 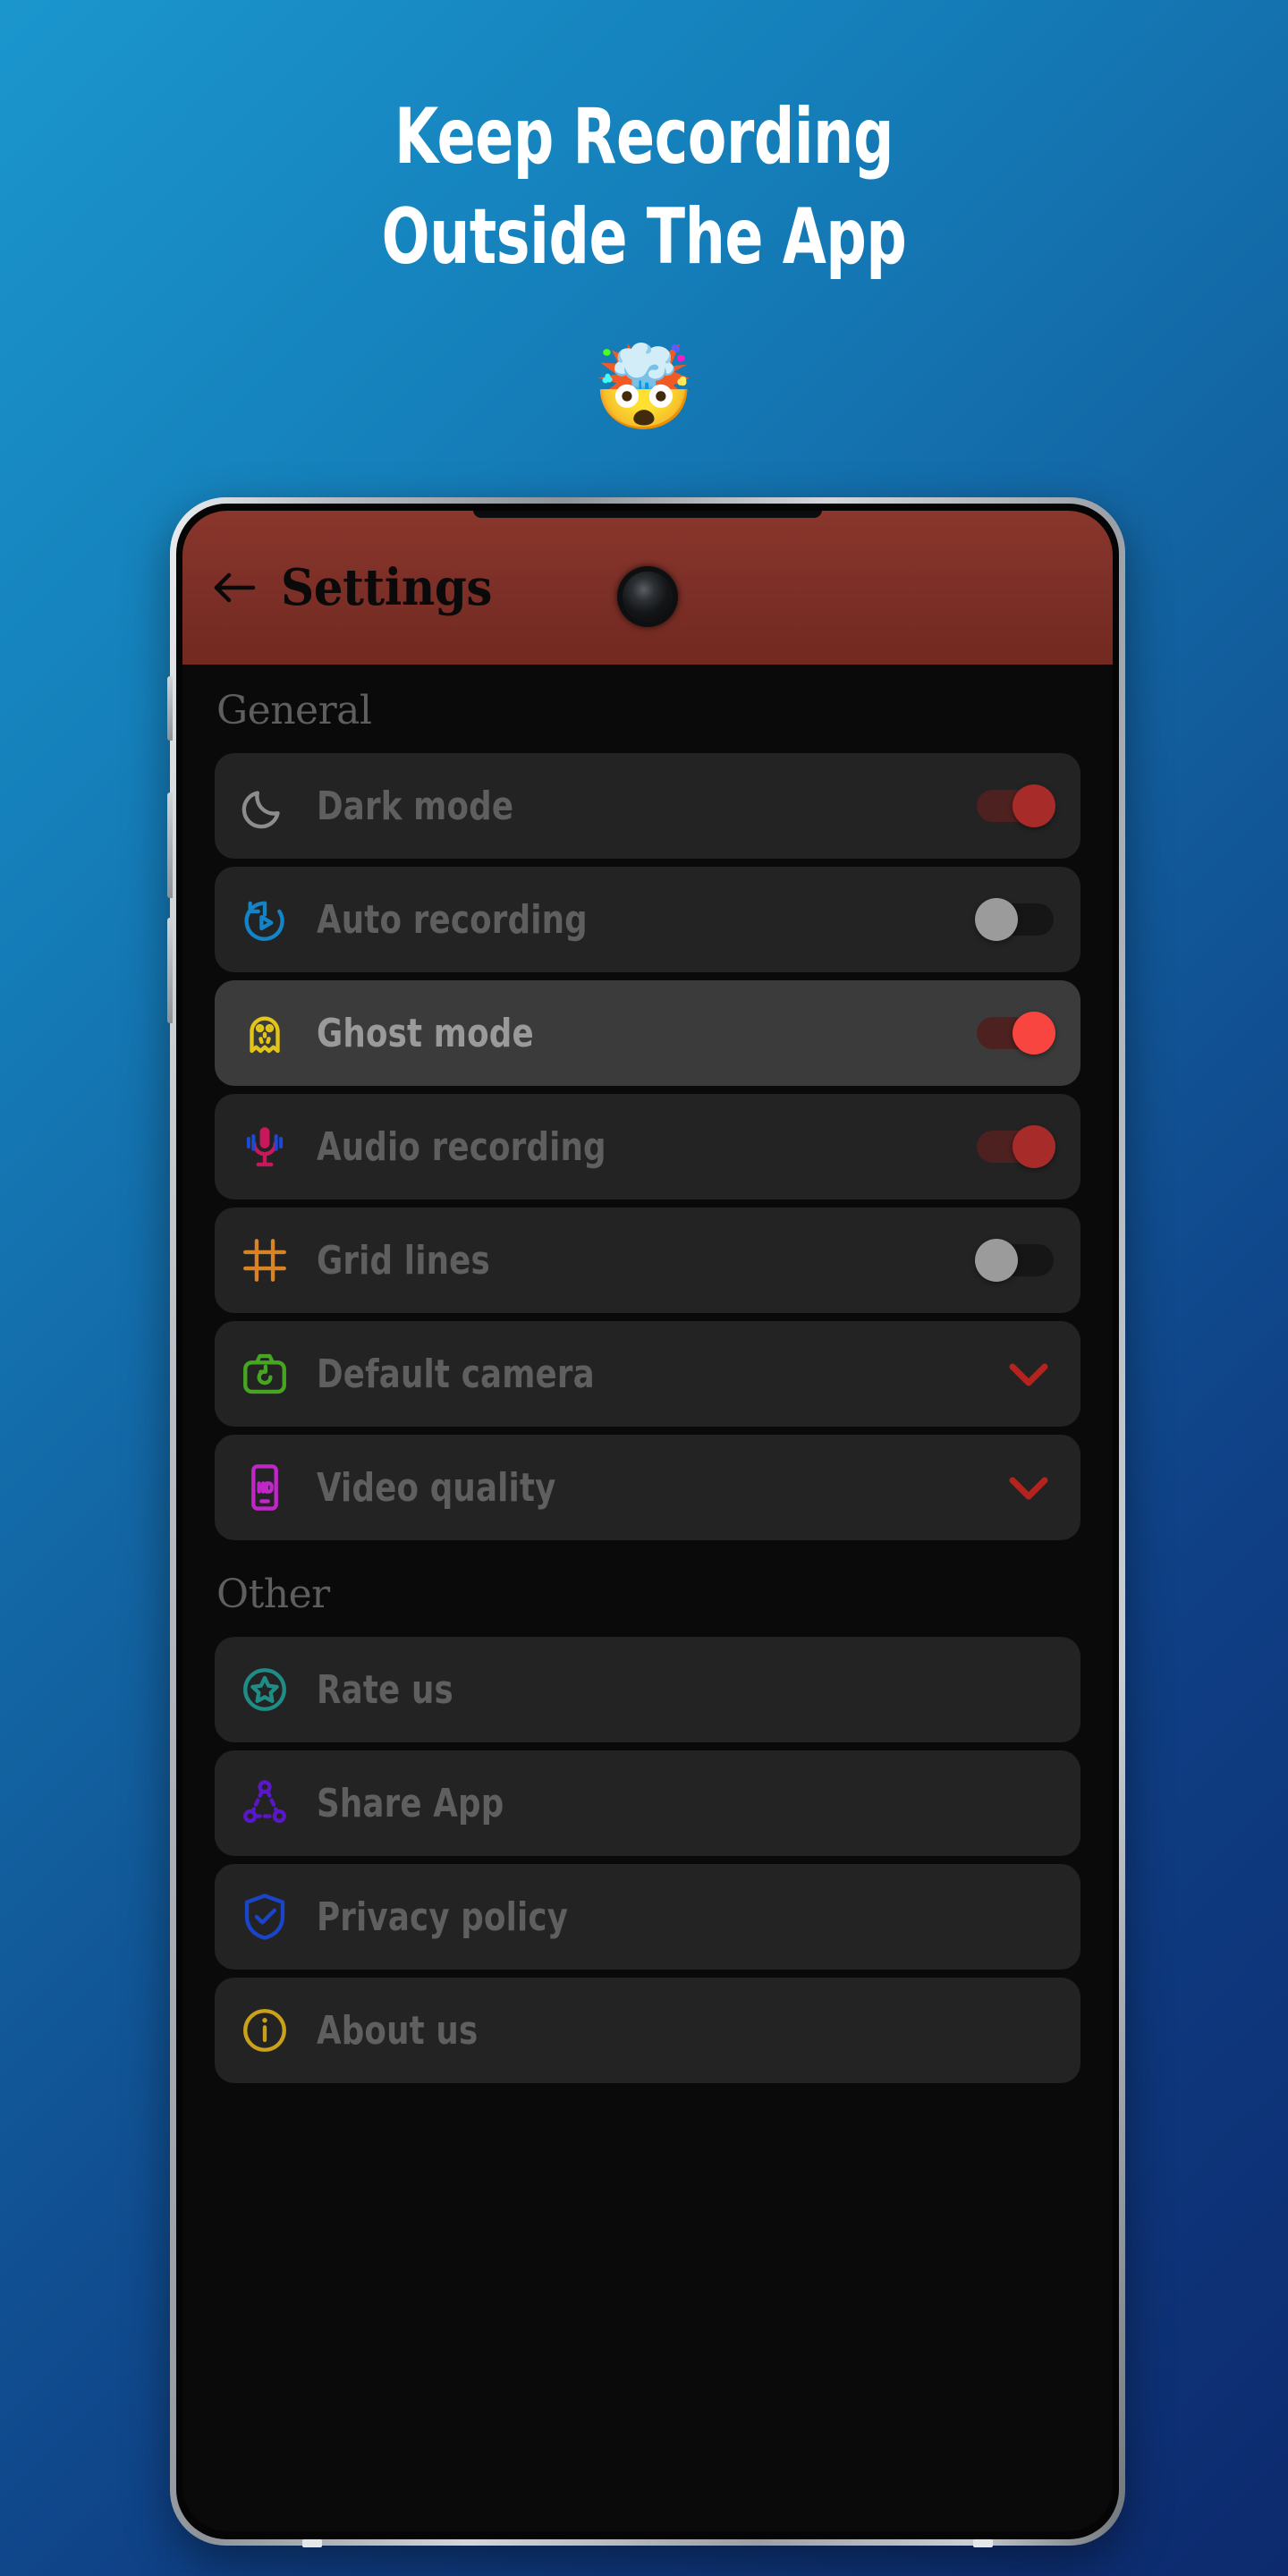 What do you see at coordinates (170, 970) in the screenshot?
I see `phone-volume-down-button` at bounding box center [170, 970].